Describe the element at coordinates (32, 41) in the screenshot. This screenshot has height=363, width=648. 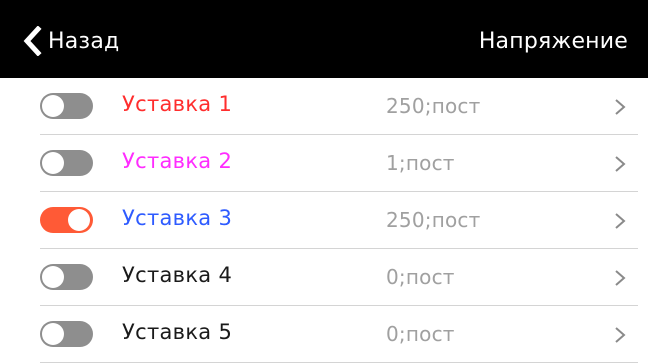
I see `chevron-left-icon` at that location.